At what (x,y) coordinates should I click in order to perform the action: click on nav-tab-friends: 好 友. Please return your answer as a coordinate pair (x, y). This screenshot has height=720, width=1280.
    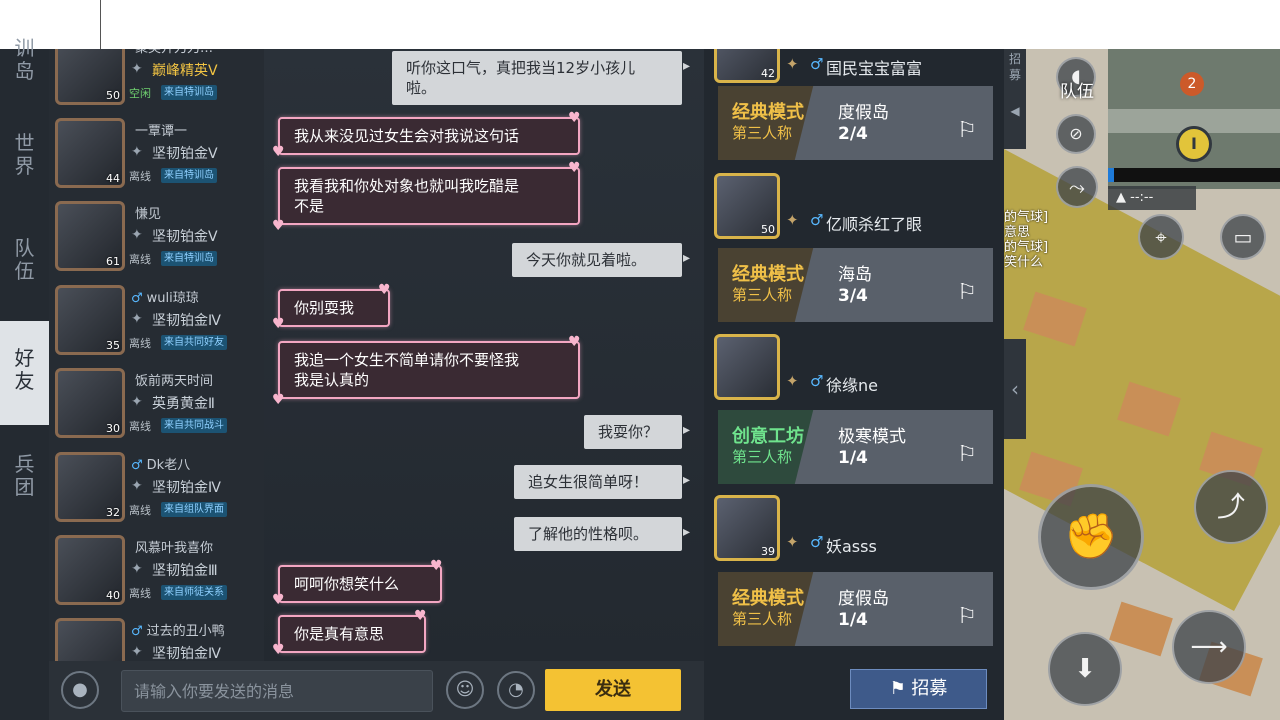
    Looking at the image, I should click on (24, 373).